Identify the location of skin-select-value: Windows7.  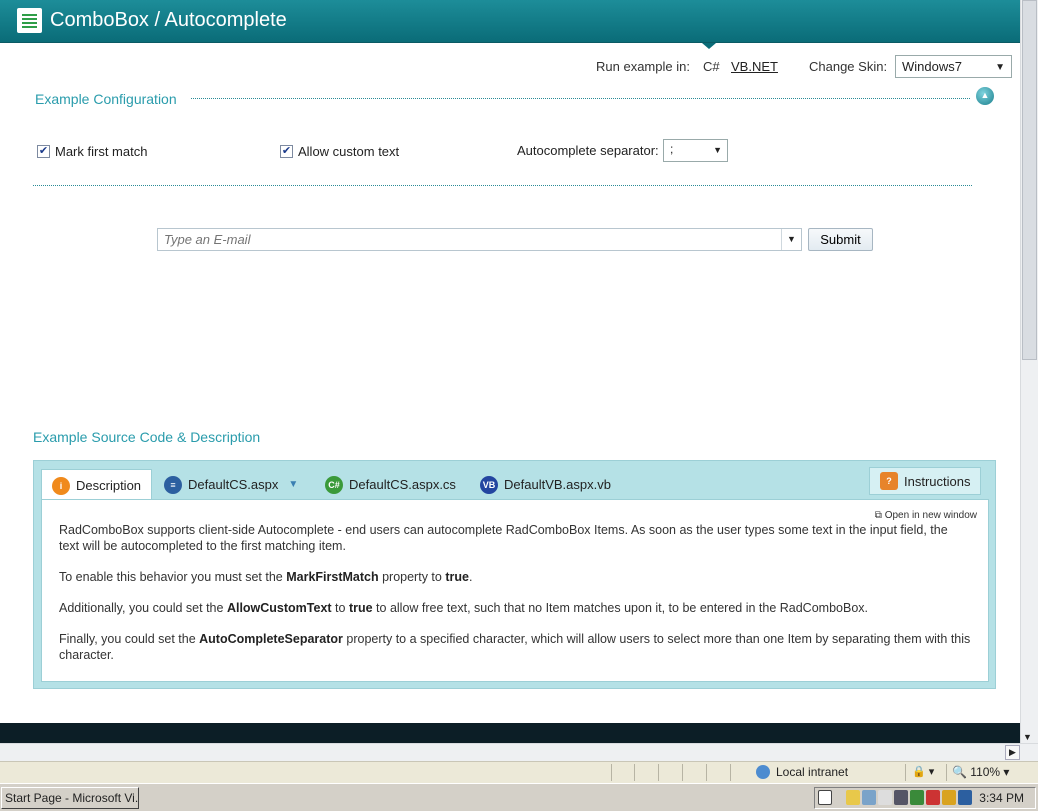
(932, 66).